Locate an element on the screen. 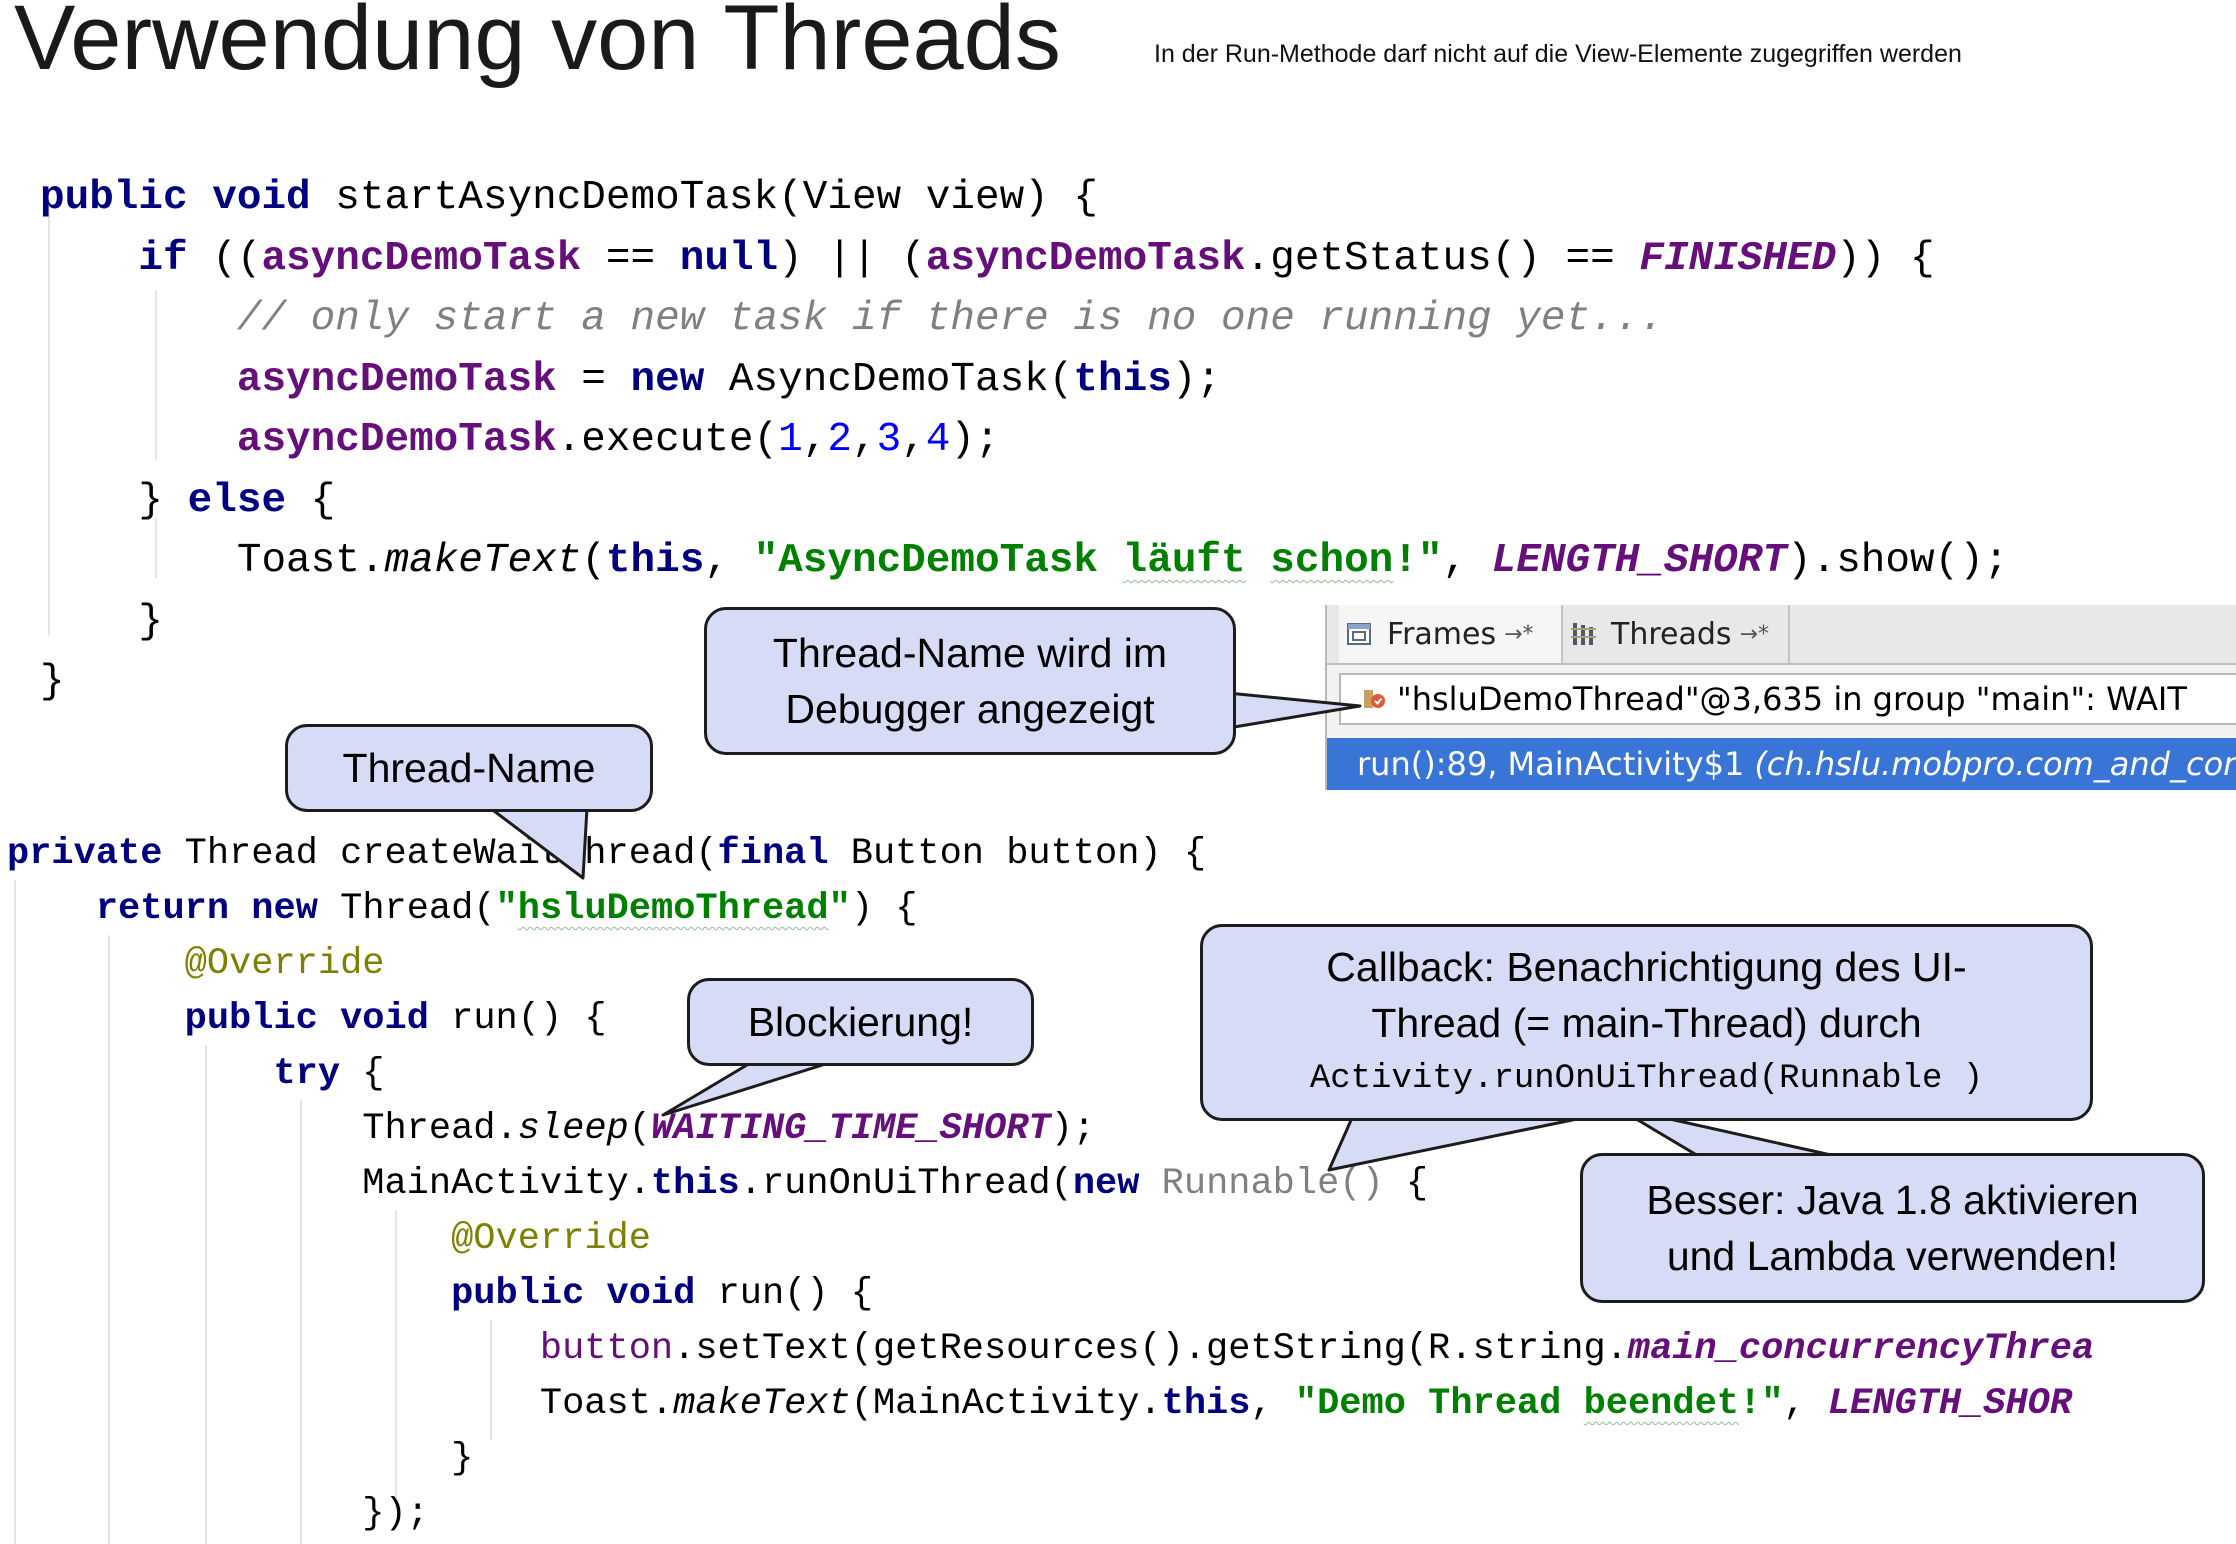 This screenshot has width=2236, height=1544. callout-blocking: Blockierung! is located at coordinates (860, 1022).